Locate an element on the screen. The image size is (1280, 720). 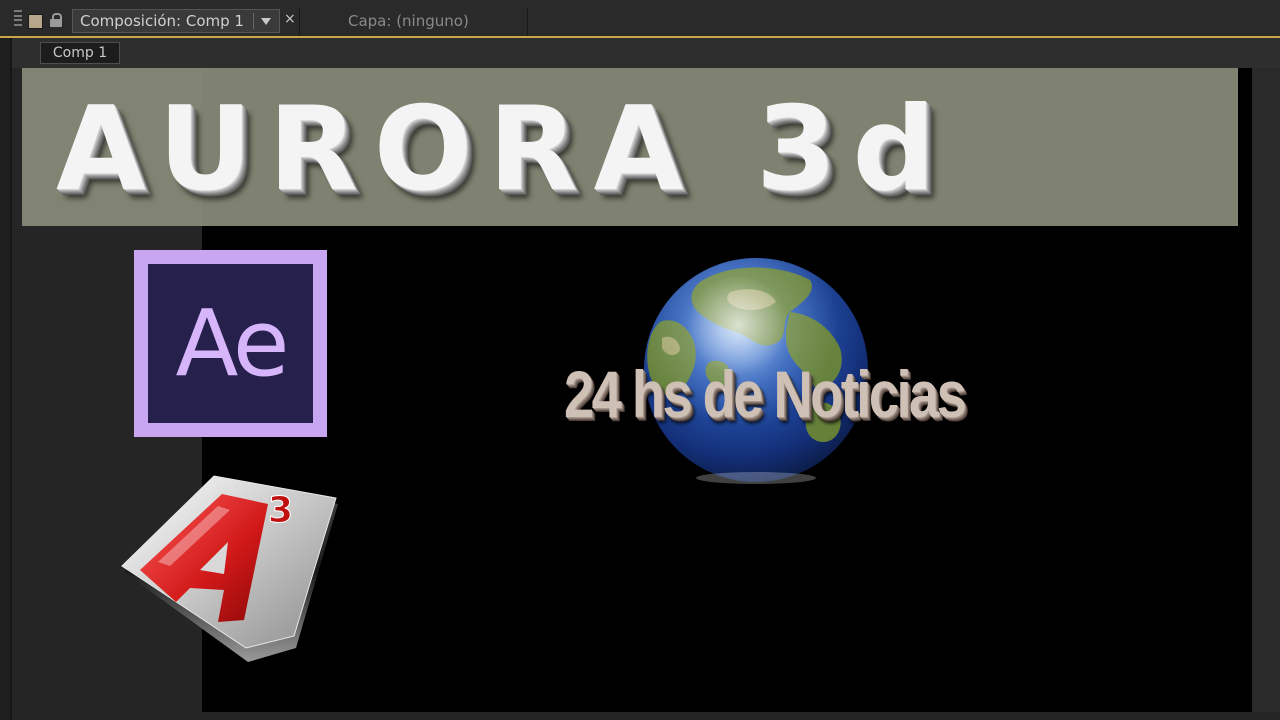
right-panel-edge is located at coordinates (1266, 394).